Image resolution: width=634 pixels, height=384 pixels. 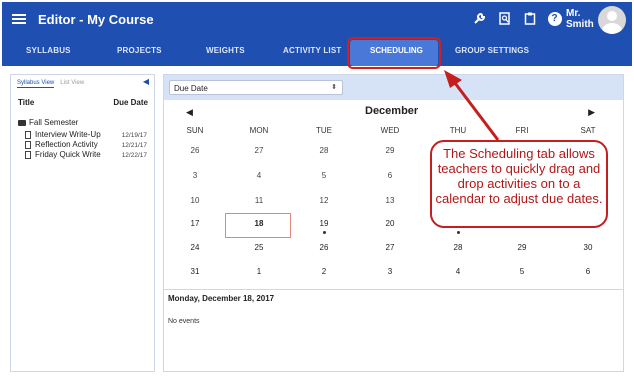 I want to click on weekday-label: MON, so click(x=259, y=130).